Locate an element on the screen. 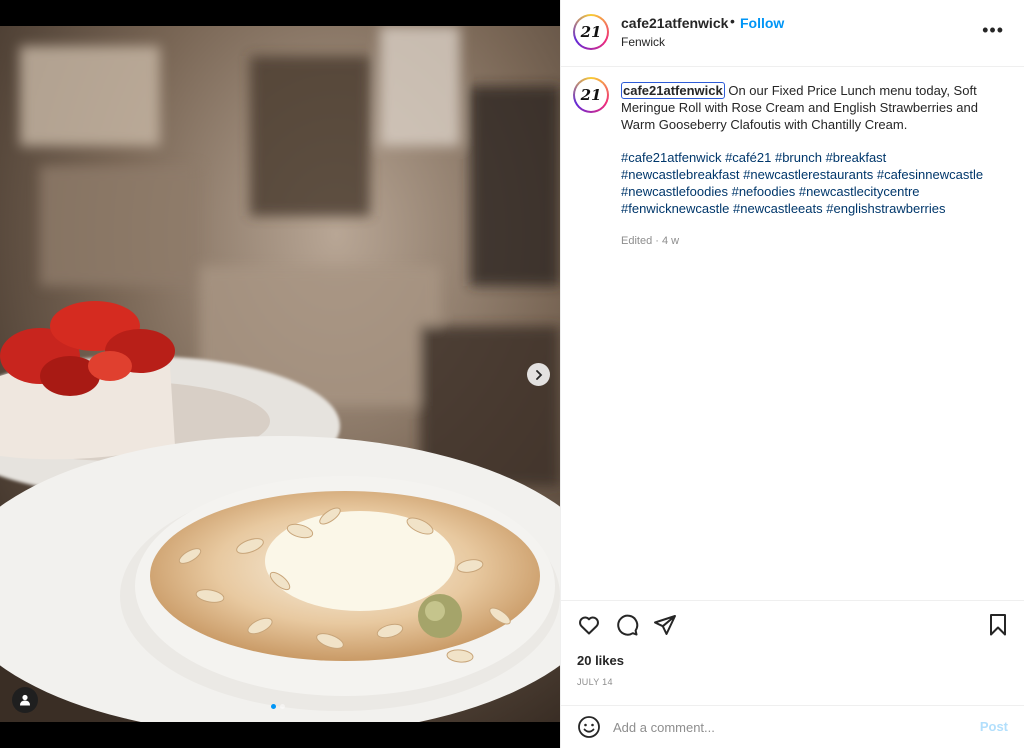 The image size is (1024, 748). caption-avatar: 21 is located at coordinates (591, 95).